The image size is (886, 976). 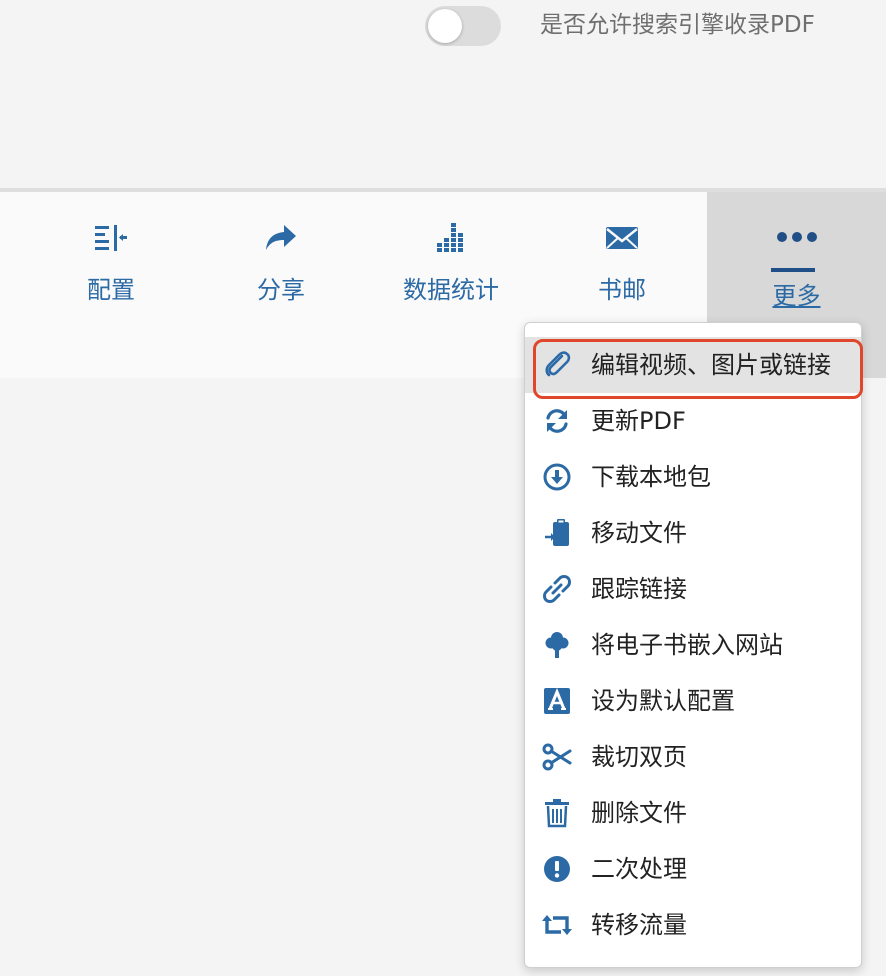 I want to click on toolbar-share-label: 分享, so click(x=281, y=290).